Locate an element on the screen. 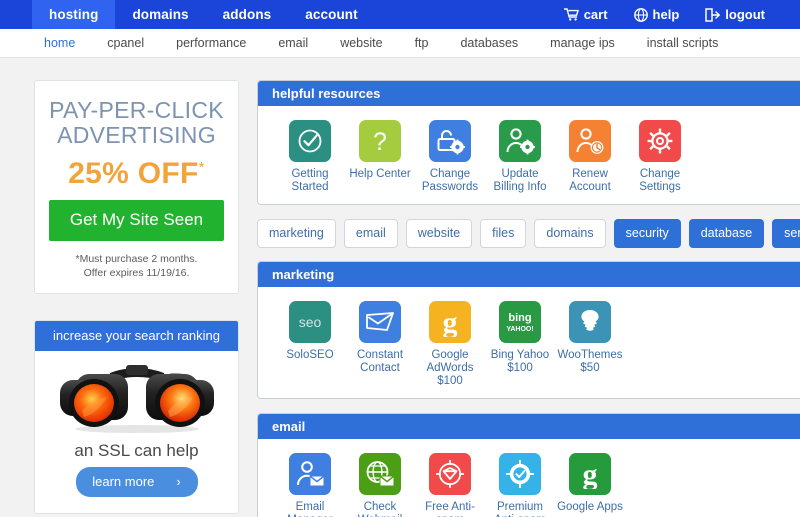  tile-help-center: ? Help Center is located at coordinates (380, 157).